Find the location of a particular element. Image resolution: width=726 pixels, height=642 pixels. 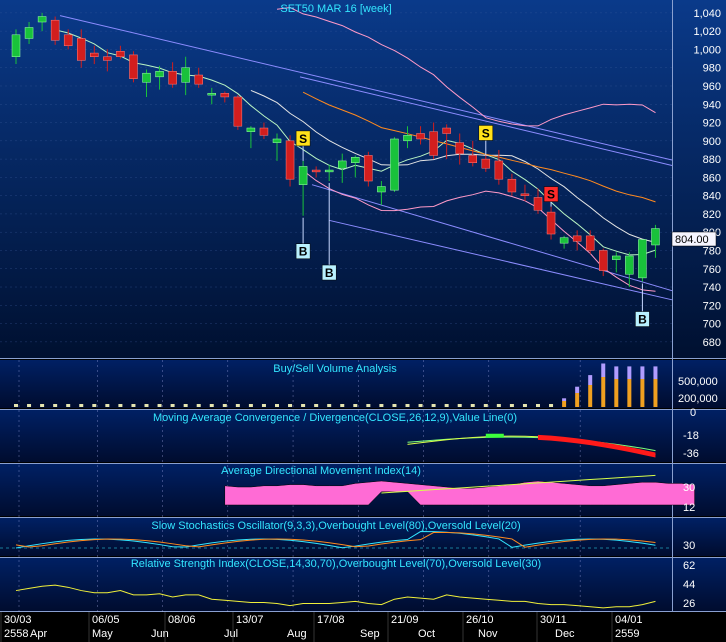

x-axis-month-label: 2559 is located at coordinates (627, 634).